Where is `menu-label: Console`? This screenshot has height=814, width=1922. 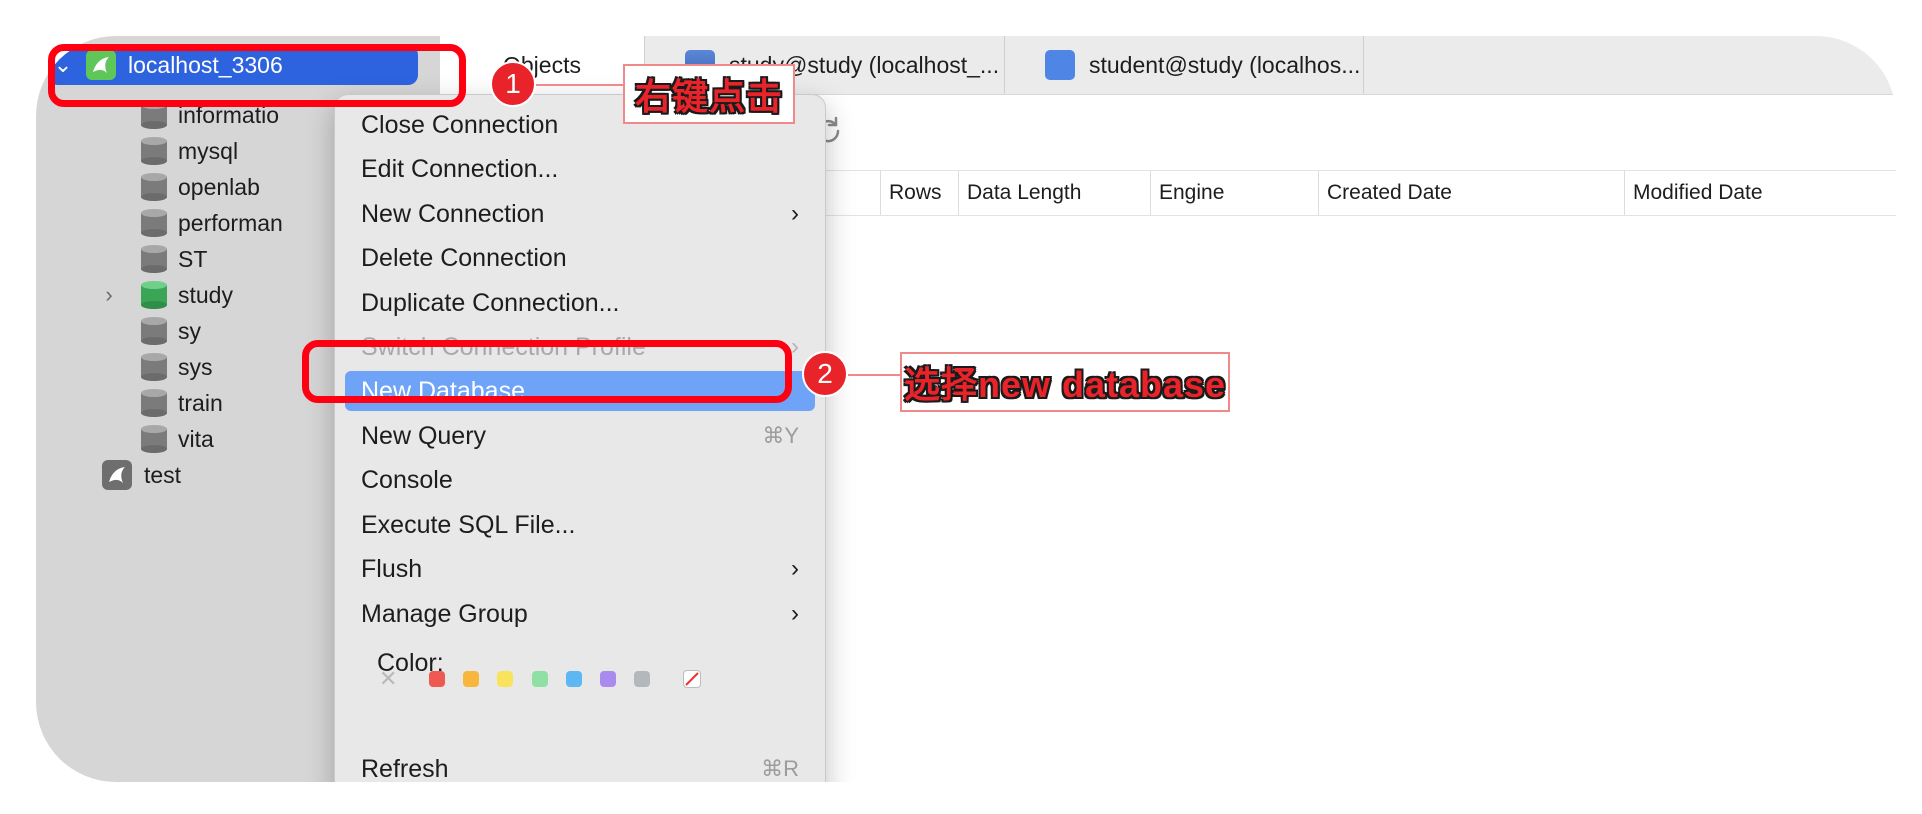 menu-label: Console is located at coordinates (407, 479).